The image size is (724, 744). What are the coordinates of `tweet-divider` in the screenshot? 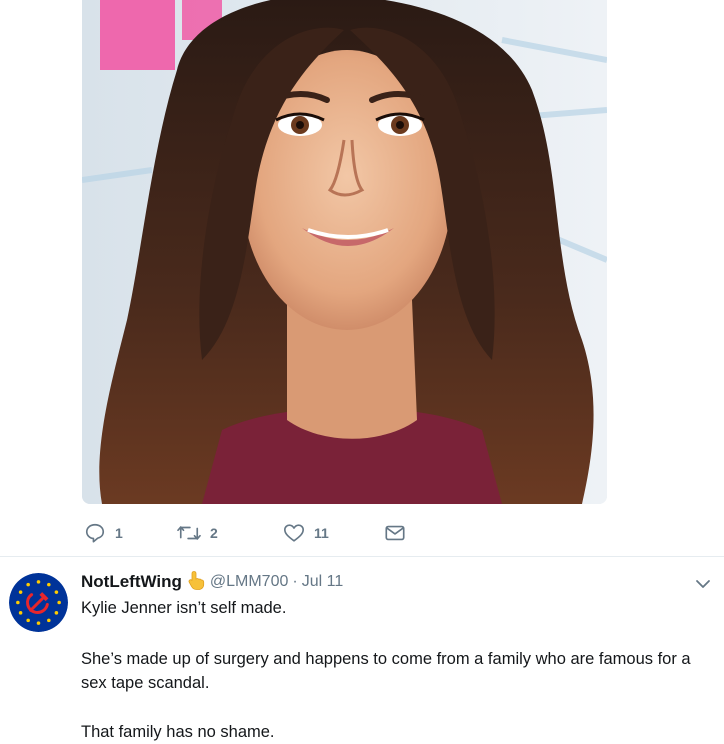 It's located at (362, 556).